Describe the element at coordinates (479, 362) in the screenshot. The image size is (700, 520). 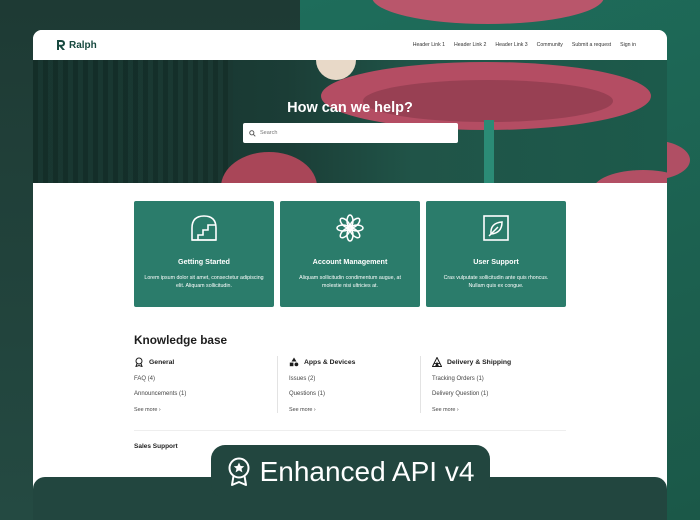
I see `kb-section-title: Delivery & Shipping` at that location.